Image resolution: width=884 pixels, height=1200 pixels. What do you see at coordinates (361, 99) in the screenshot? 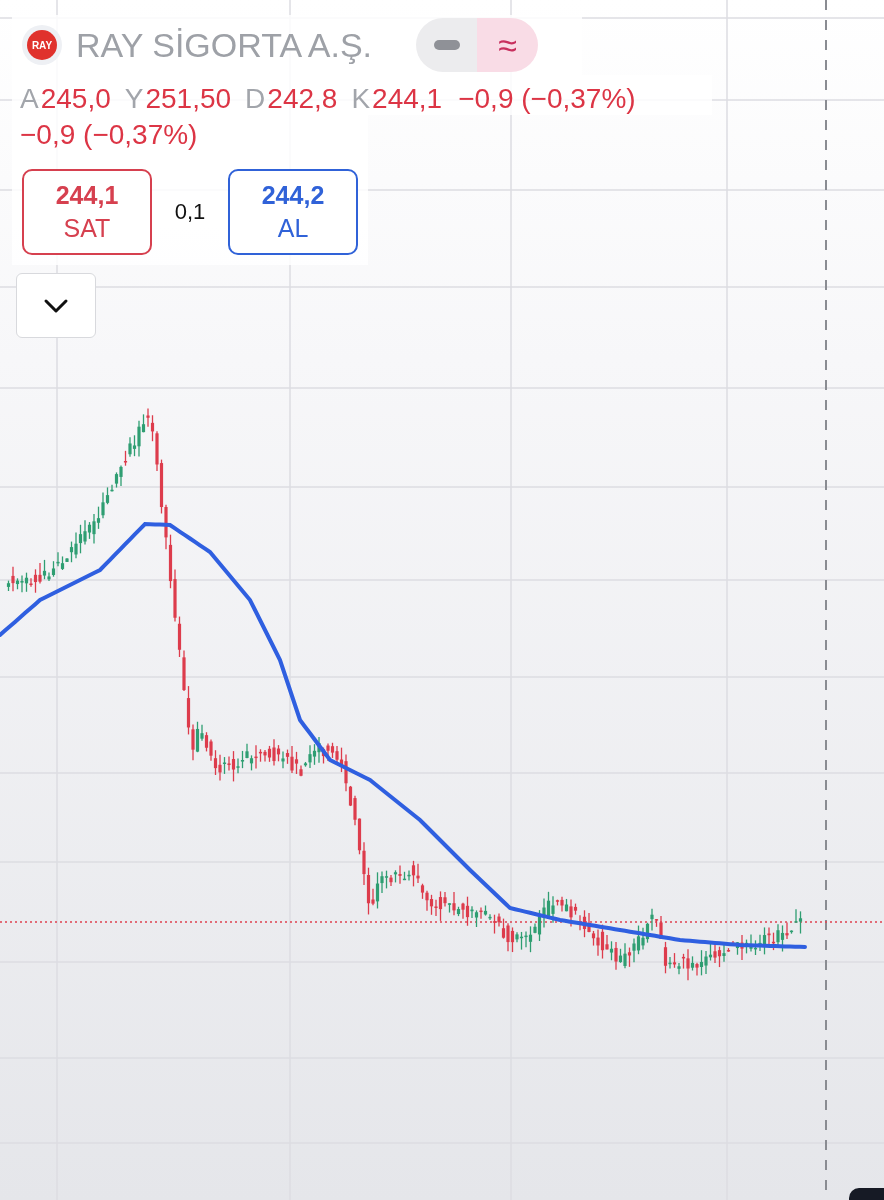
I see `stat-label: K` at bounding box center [361, 99].